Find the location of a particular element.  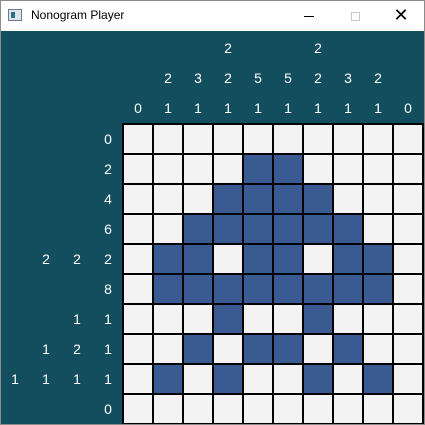

title-bar: Nonogram Player ✕ is located at coordinates (212, 16).